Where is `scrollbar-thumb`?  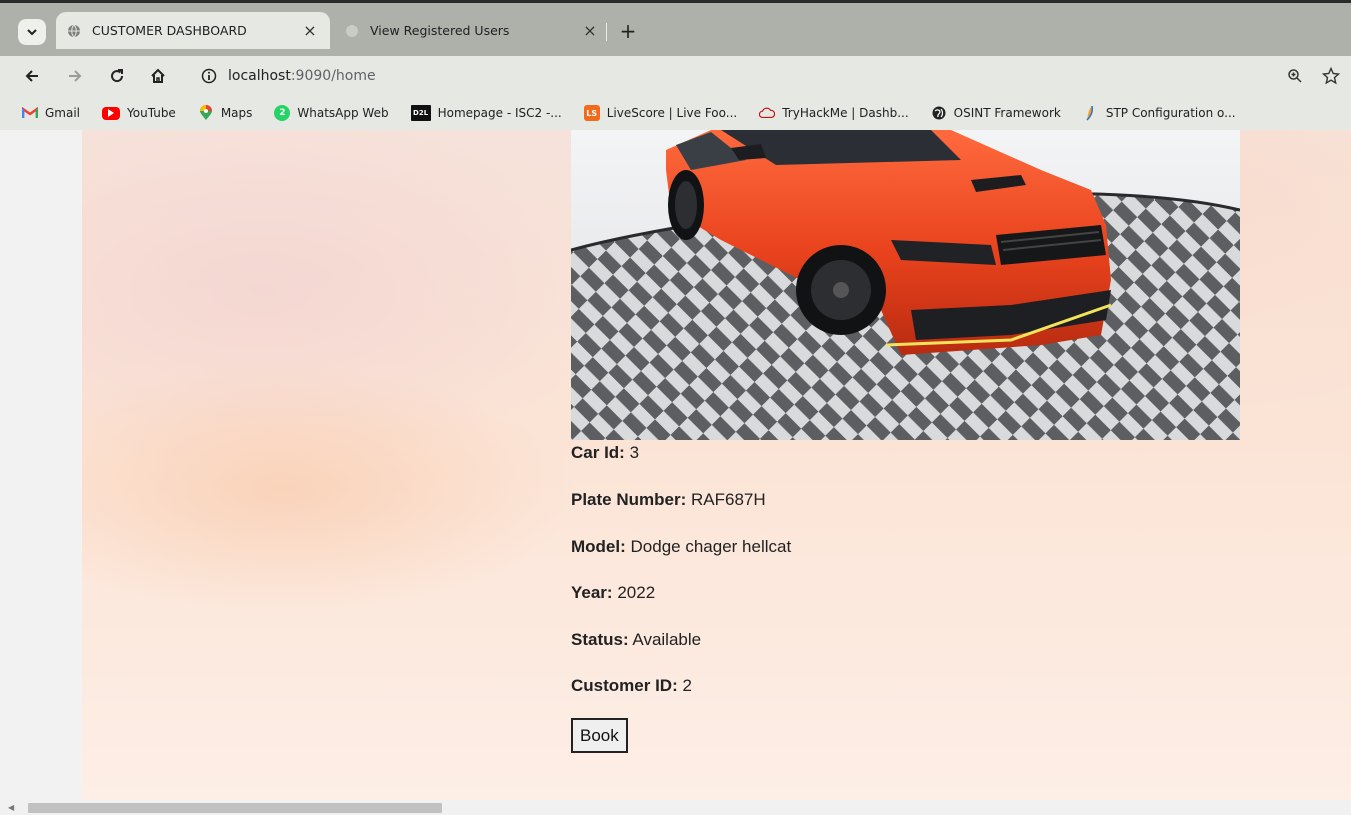
scrollbar-thumb is located at coordinates (235, 808).